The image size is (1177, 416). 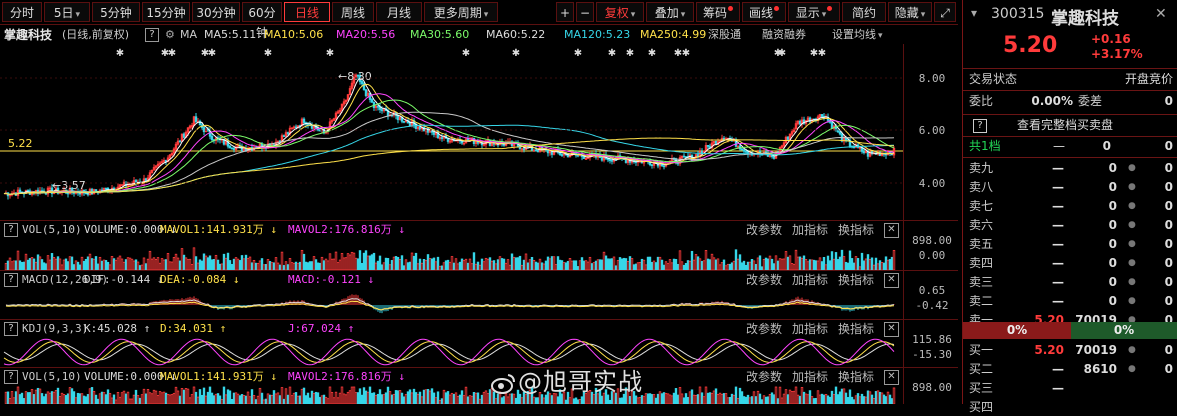 What do you see at coordinates (452, 303) in the screenshot?
I see `macd-chart` at bounding box center [452, 303].